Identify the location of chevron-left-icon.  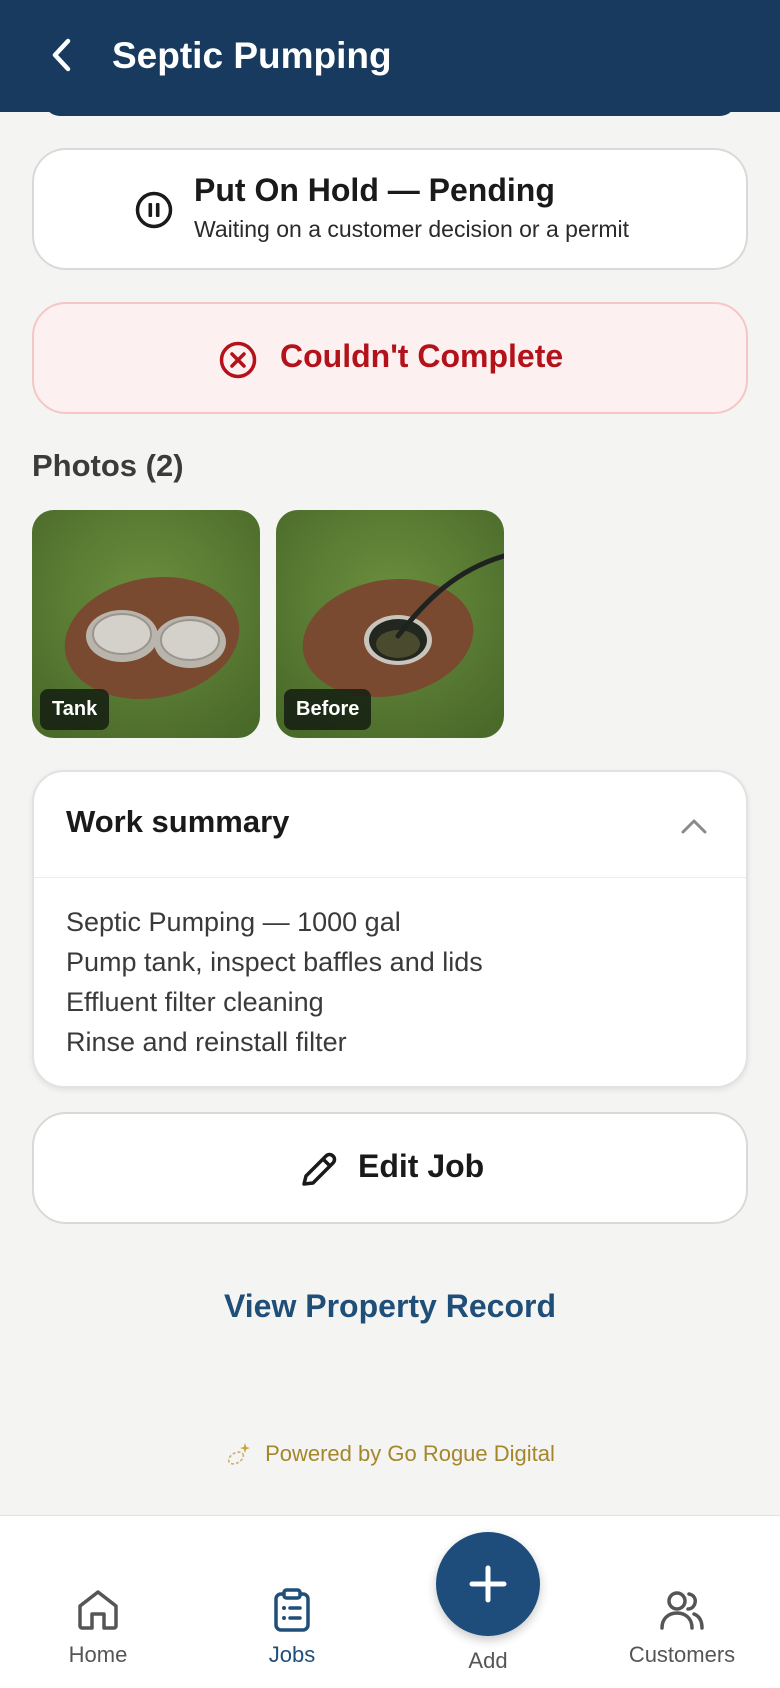
(61, 55).